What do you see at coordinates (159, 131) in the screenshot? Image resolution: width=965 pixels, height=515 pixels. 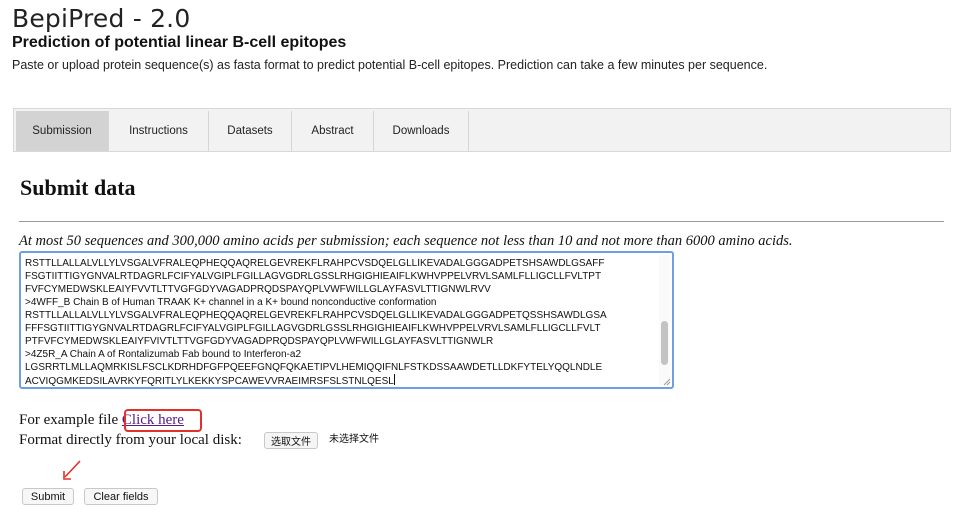 I see `tab-instructions: Instructions` at bounding box center [159, 131].